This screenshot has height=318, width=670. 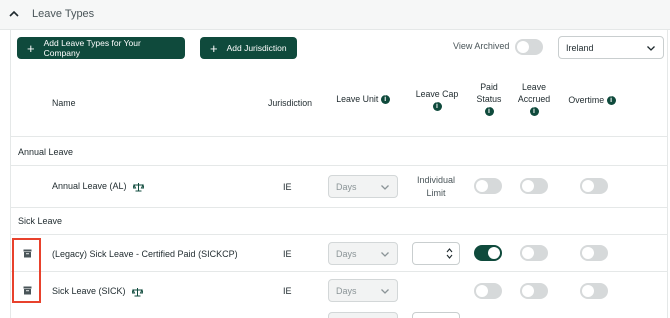 I want to click on leave-accrued-label-2: Accrued, so click(x=534, y=99).